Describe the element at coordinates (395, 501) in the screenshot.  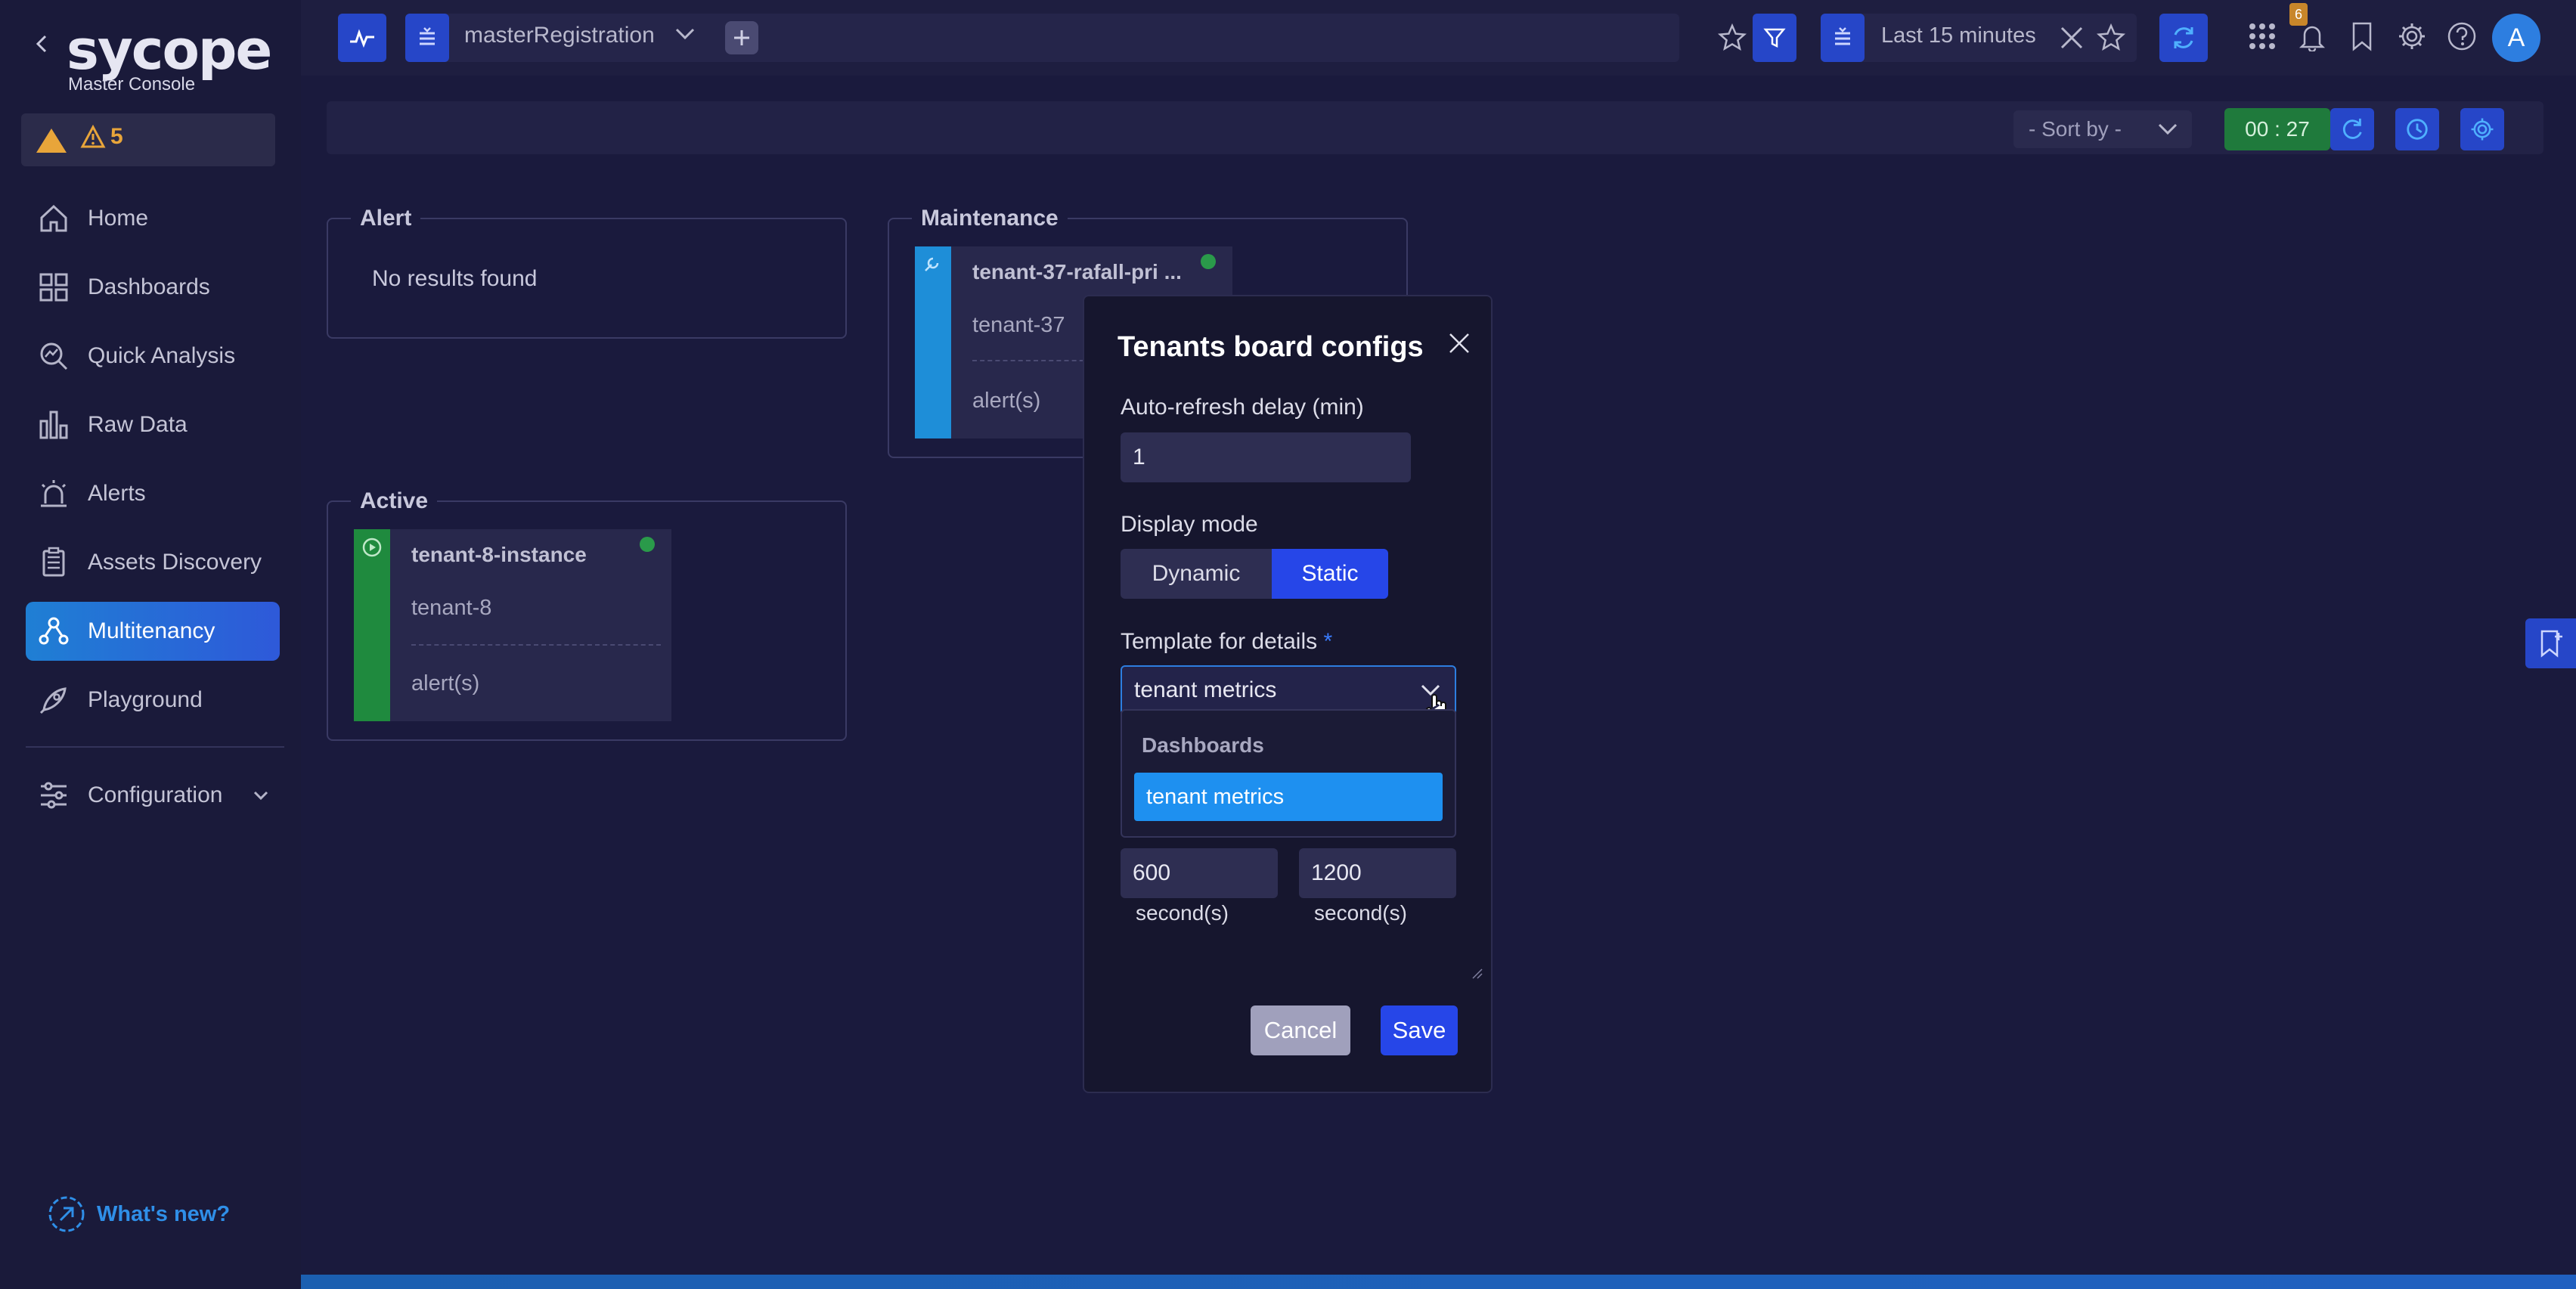
I see `active-panel-title: Active` at that location.